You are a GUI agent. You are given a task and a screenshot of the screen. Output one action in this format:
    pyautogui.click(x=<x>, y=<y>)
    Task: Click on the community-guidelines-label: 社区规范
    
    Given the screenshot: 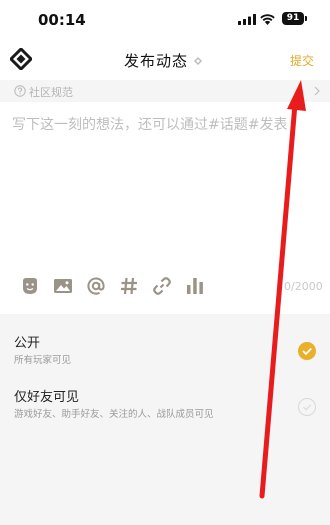 What is the action you would take?
    pyautogui.click(x=51, y=92)
    